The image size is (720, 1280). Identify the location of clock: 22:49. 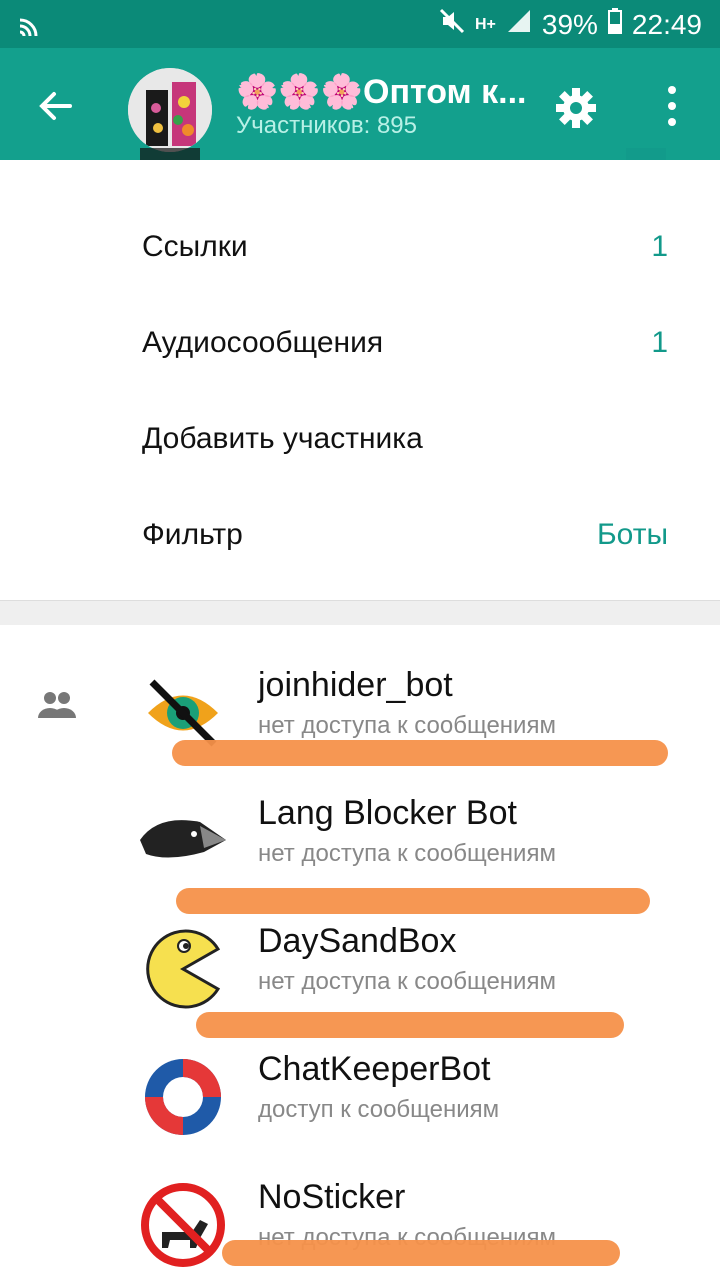
(666, 24).